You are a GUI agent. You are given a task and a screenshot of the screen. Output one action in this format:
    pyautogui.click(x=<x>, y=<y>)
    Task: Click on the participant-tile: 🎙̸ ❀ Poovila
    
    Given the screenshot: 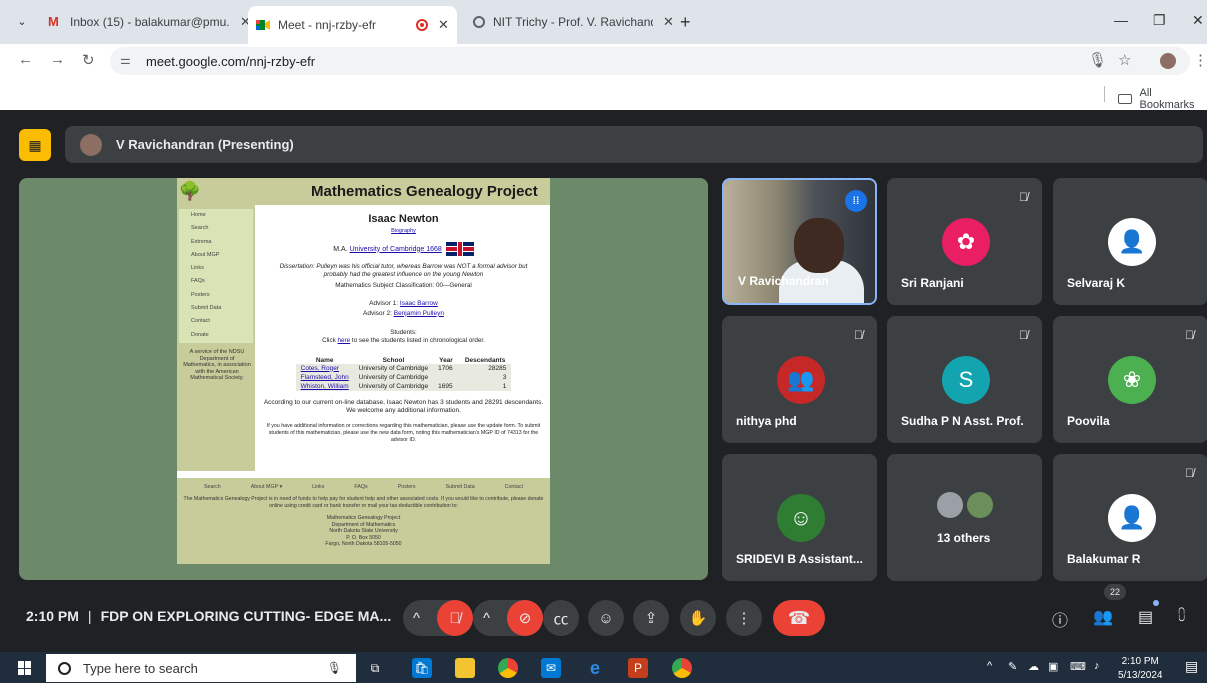 What is the action you would take?
    pyautogui.click(x=1130, y=379)
    